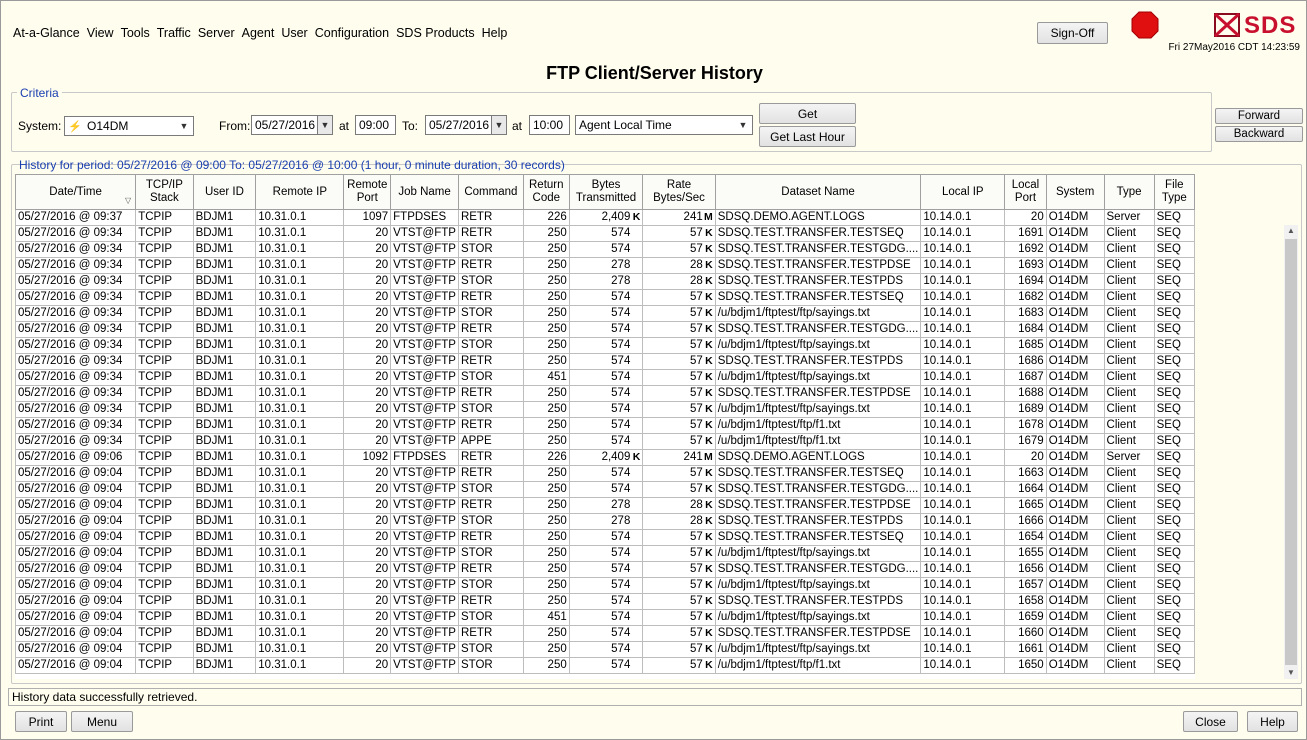  I want to click on table-scrollbar: ▲ ▼, so click(1291, 452).